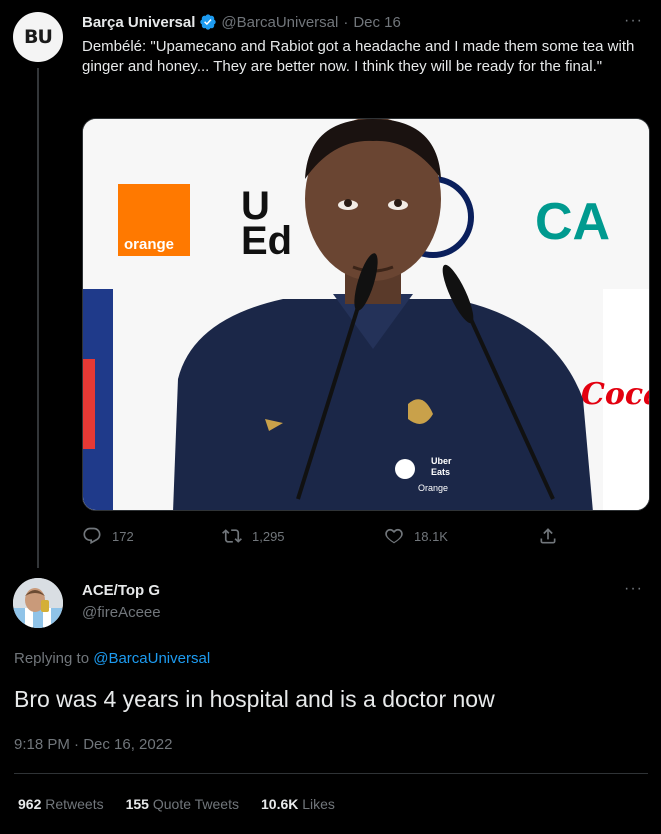 The height and width of the screenshot is (834, 661). I want to click on likes-stat: 10.6K Likes, so click(298, 804).